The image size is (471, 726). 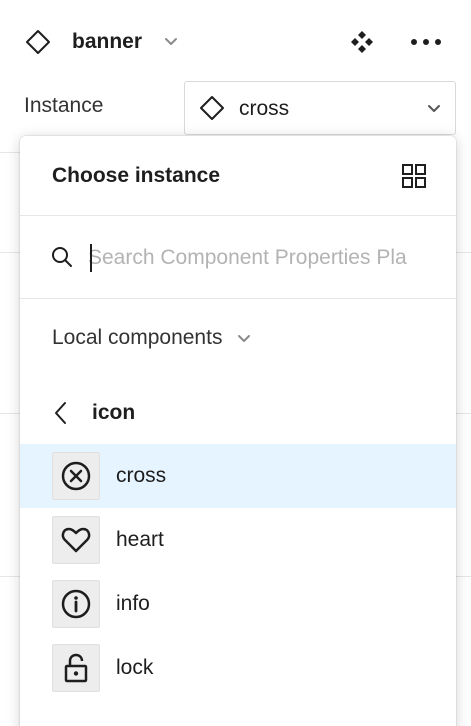 I want to click on option-label: cross, so click(x=141, y=475).